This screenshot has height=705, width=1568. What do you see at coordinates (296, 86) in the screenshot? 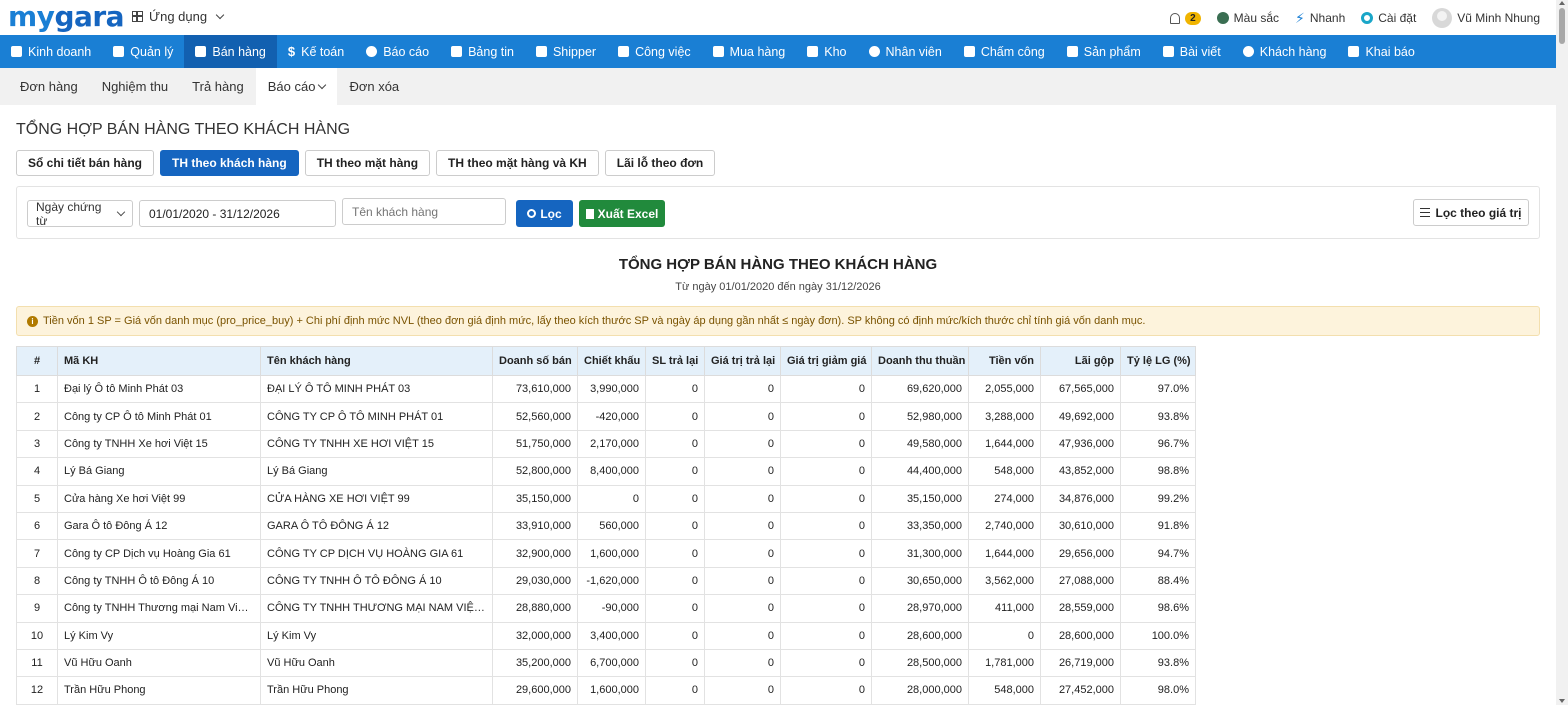
I see `sub-nav-item-3: Báo cáo` at bounding box center [296, 86].